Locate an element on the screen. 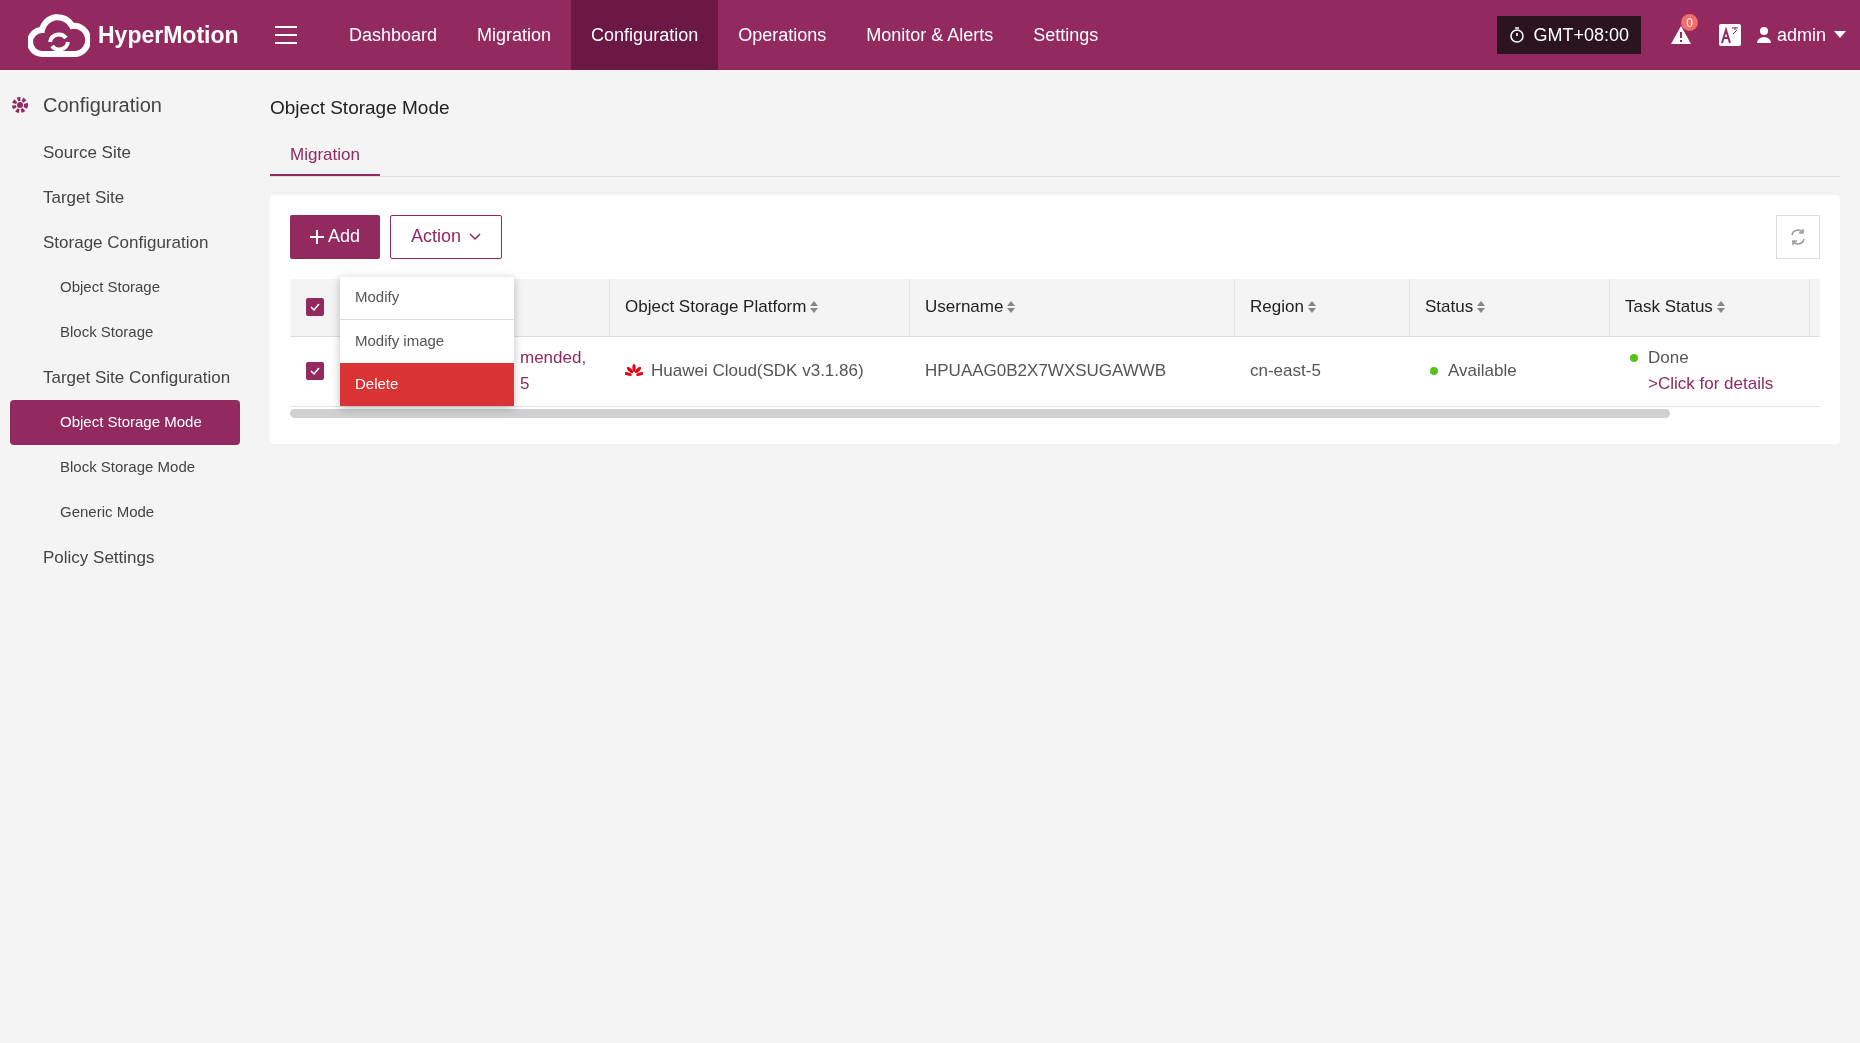 This screenshot has width=1860, height=1043. table-cell-text: mended, is located at coordinates (554, 358).